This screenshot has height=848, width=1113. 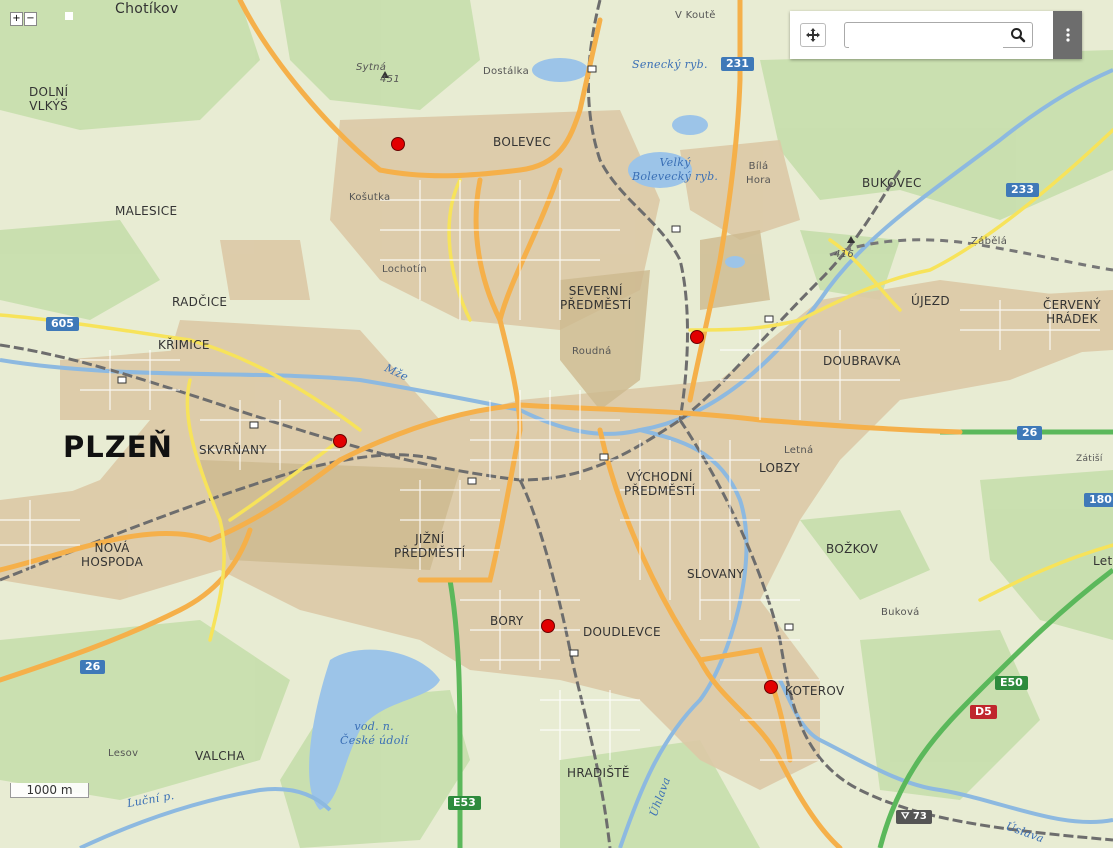 What do you see at coordinates (220, 756) in the screenshot?
I see `place-label-valcha: VALCHA` at bounding box center [220, 756].